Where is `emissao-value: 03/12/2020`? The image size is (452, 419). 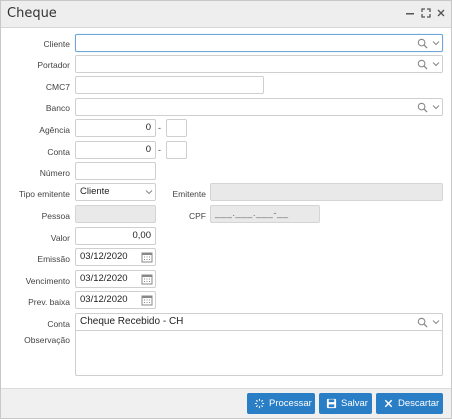 emissao-value: 03/12/2020 is located at coordinates (104, 256).